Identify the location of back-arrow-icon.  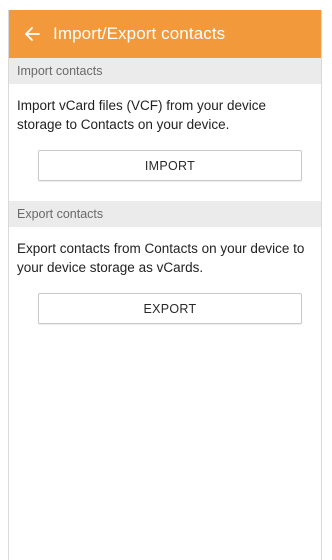
(32, 34).